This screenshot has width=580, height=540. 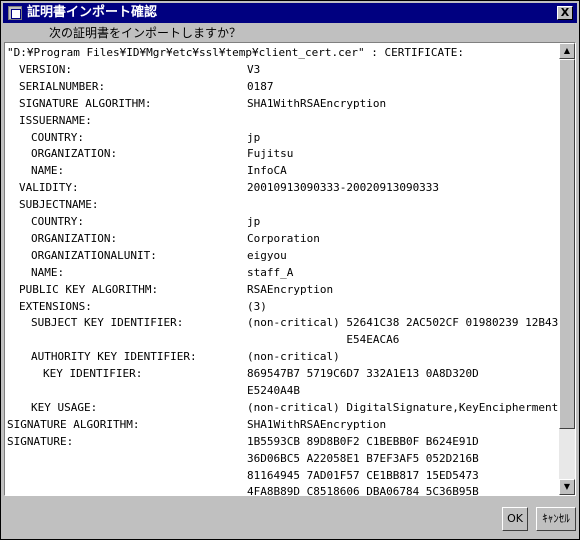 What do you see at coordinates (515, 519) in the screenshot?
I see `ok-button: OK` at bounding box center [515, 519].